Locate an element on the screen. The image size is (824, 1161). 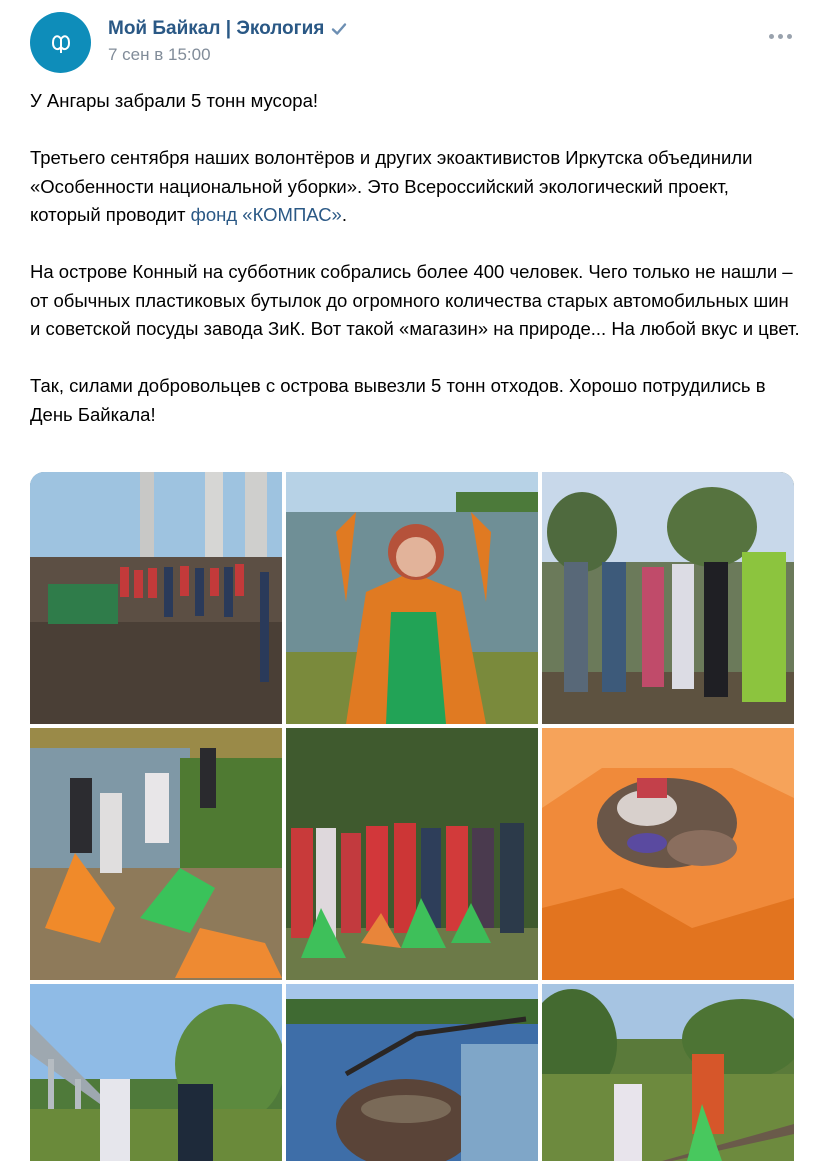
post-date: 7 сен в 15:00 is located at coordinates (159, 55).